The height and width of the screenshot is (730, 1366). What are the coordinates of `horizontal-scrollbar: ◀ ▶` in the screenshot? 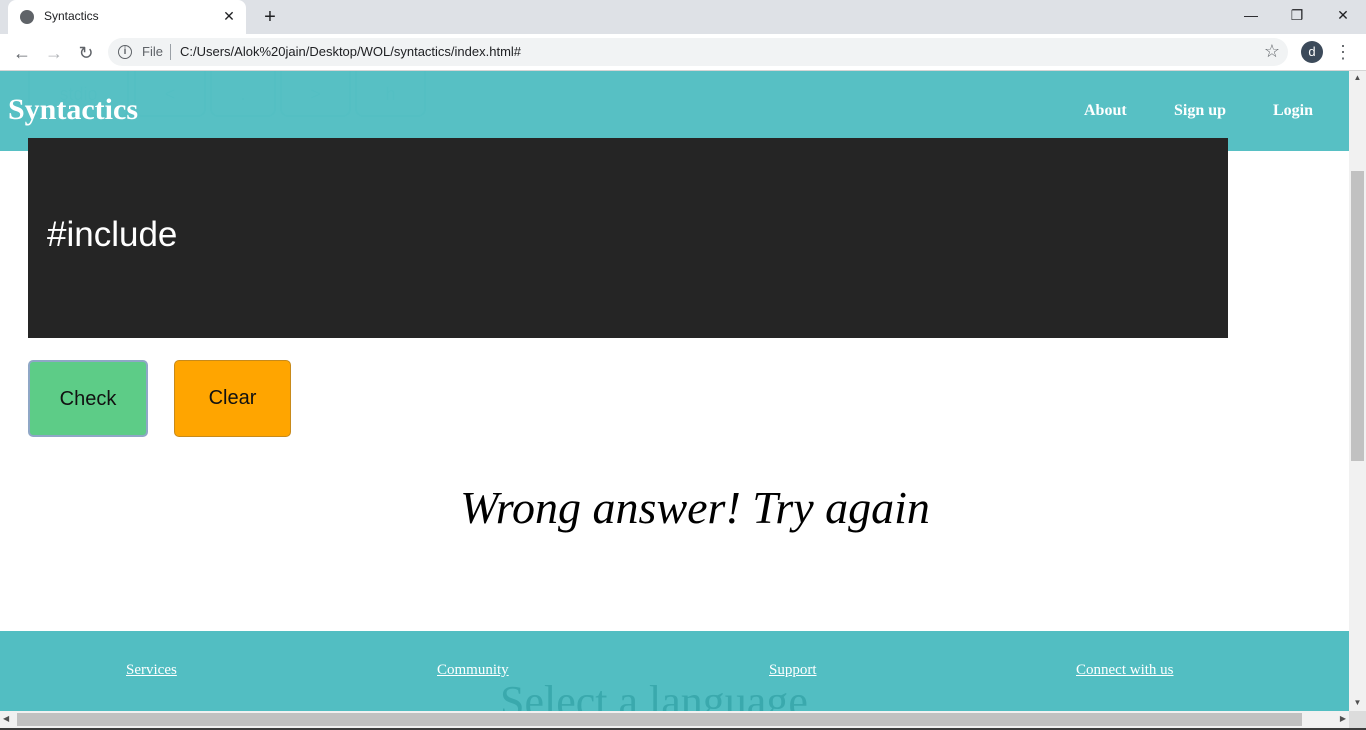 It's located at (674, 719).